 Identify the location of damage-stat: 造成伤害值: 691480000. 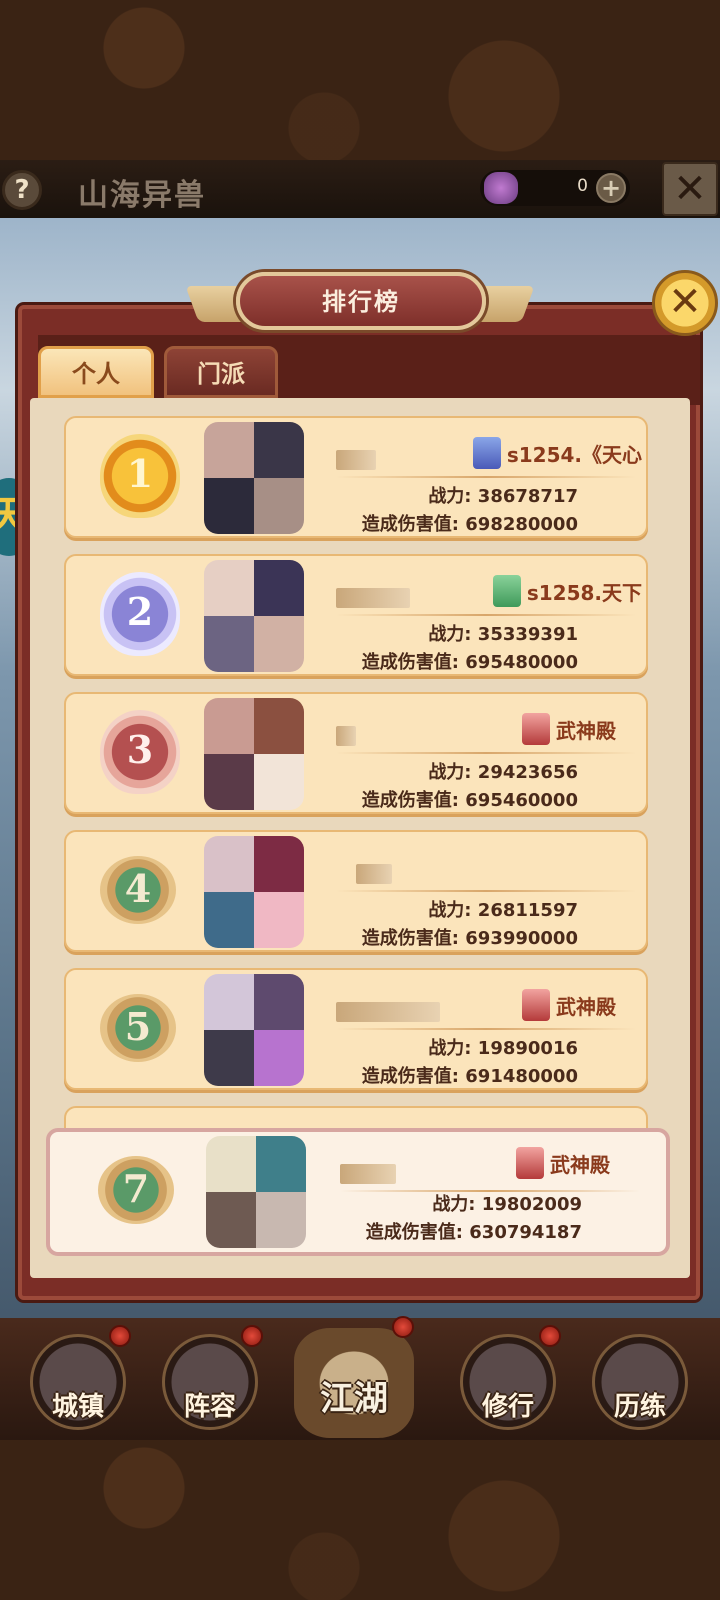
(469, 1076).